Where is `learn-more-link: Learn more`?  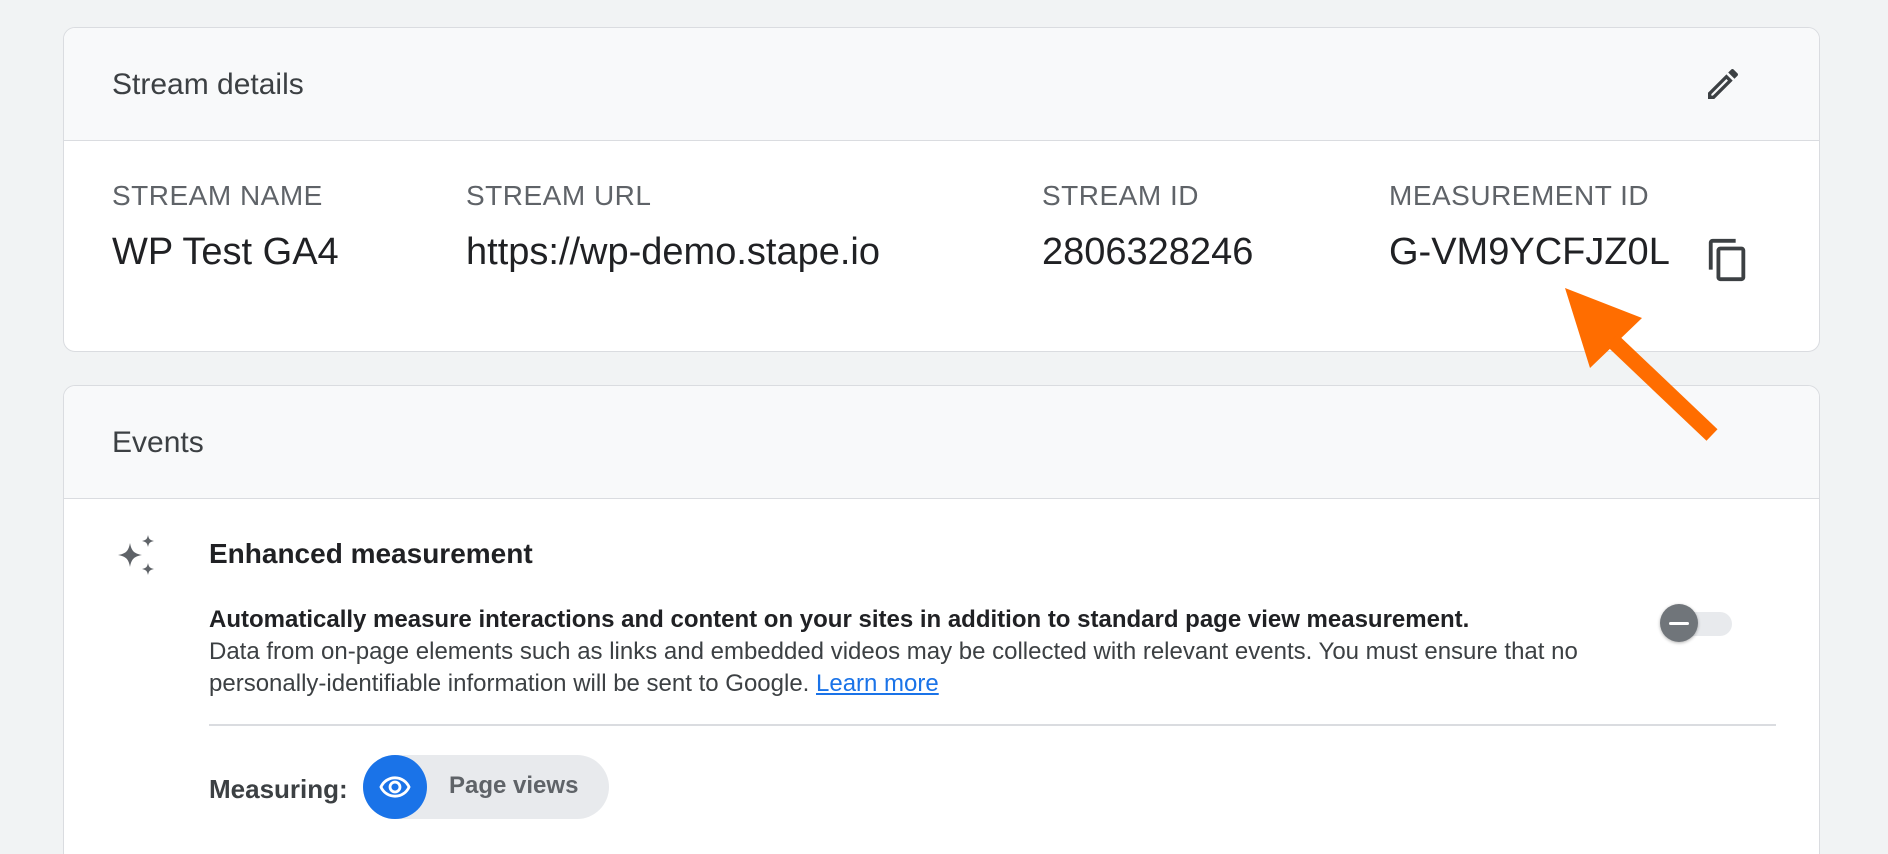
learn-more-link: Learn more is located at coordinates (877, 683).